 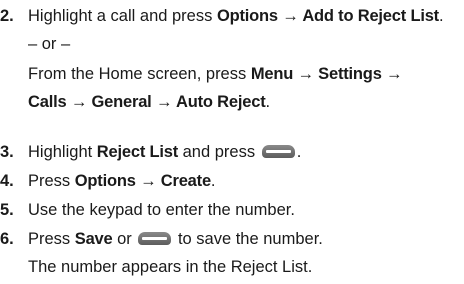 I want to click on step-number: 3., so click(x=7, y=152).